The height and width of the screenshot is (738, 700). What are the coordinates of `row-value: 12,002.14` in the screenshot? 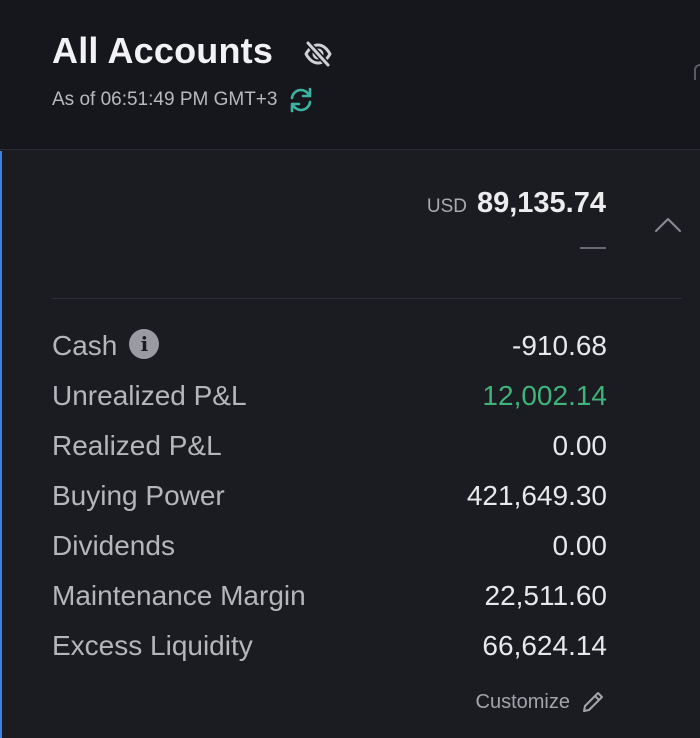 It's located at (544, 395).